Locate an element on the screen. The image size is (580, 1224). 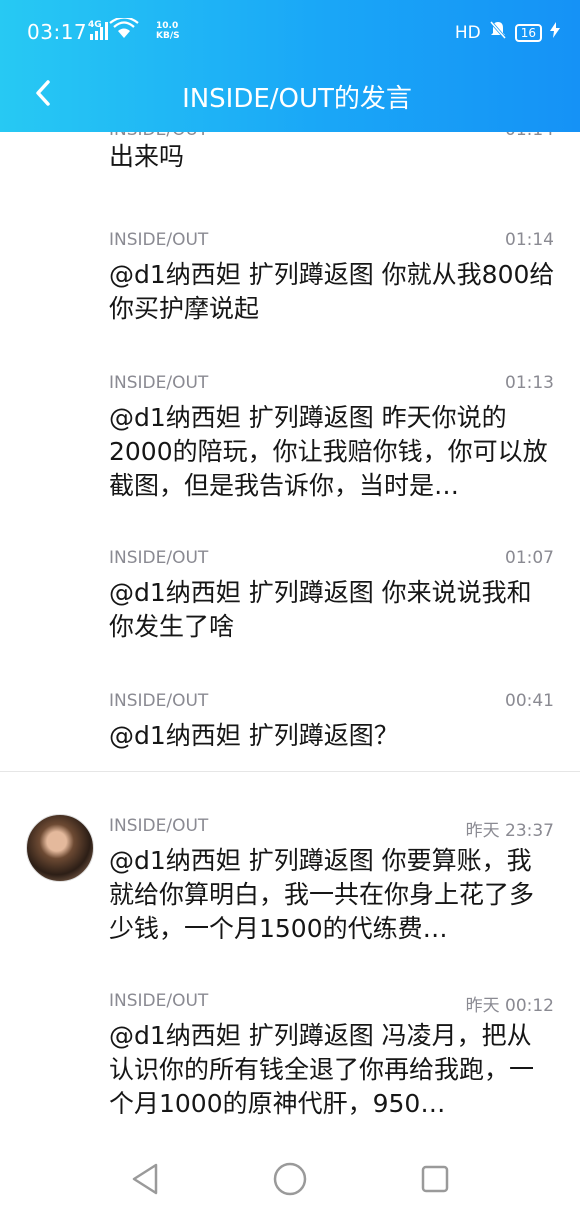
net-speed: 10.0 KB/S is located at coordinates (168, 31).